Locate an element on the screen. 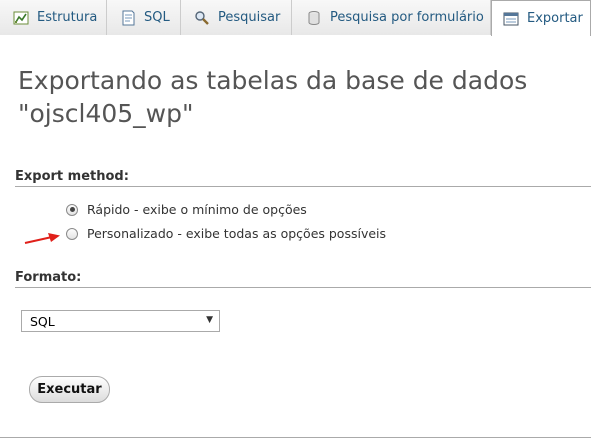  structure-icon is located at coordinates (21, 18).